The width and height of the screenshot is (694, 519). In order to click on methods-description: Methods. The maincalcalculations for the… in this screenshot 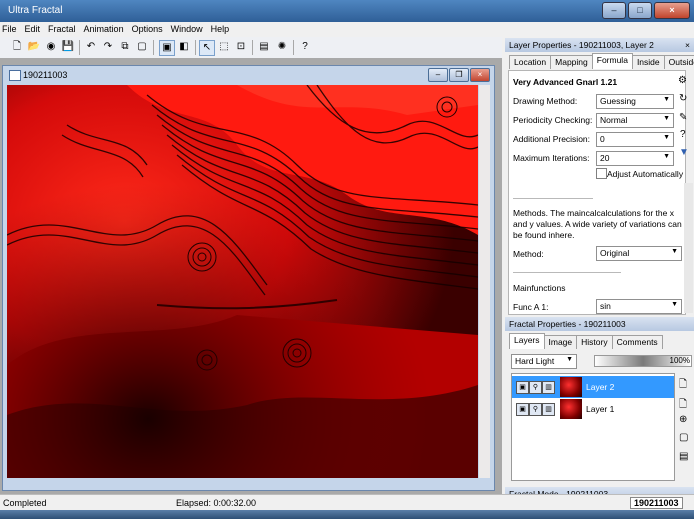, I will do `click(597, 224)`.